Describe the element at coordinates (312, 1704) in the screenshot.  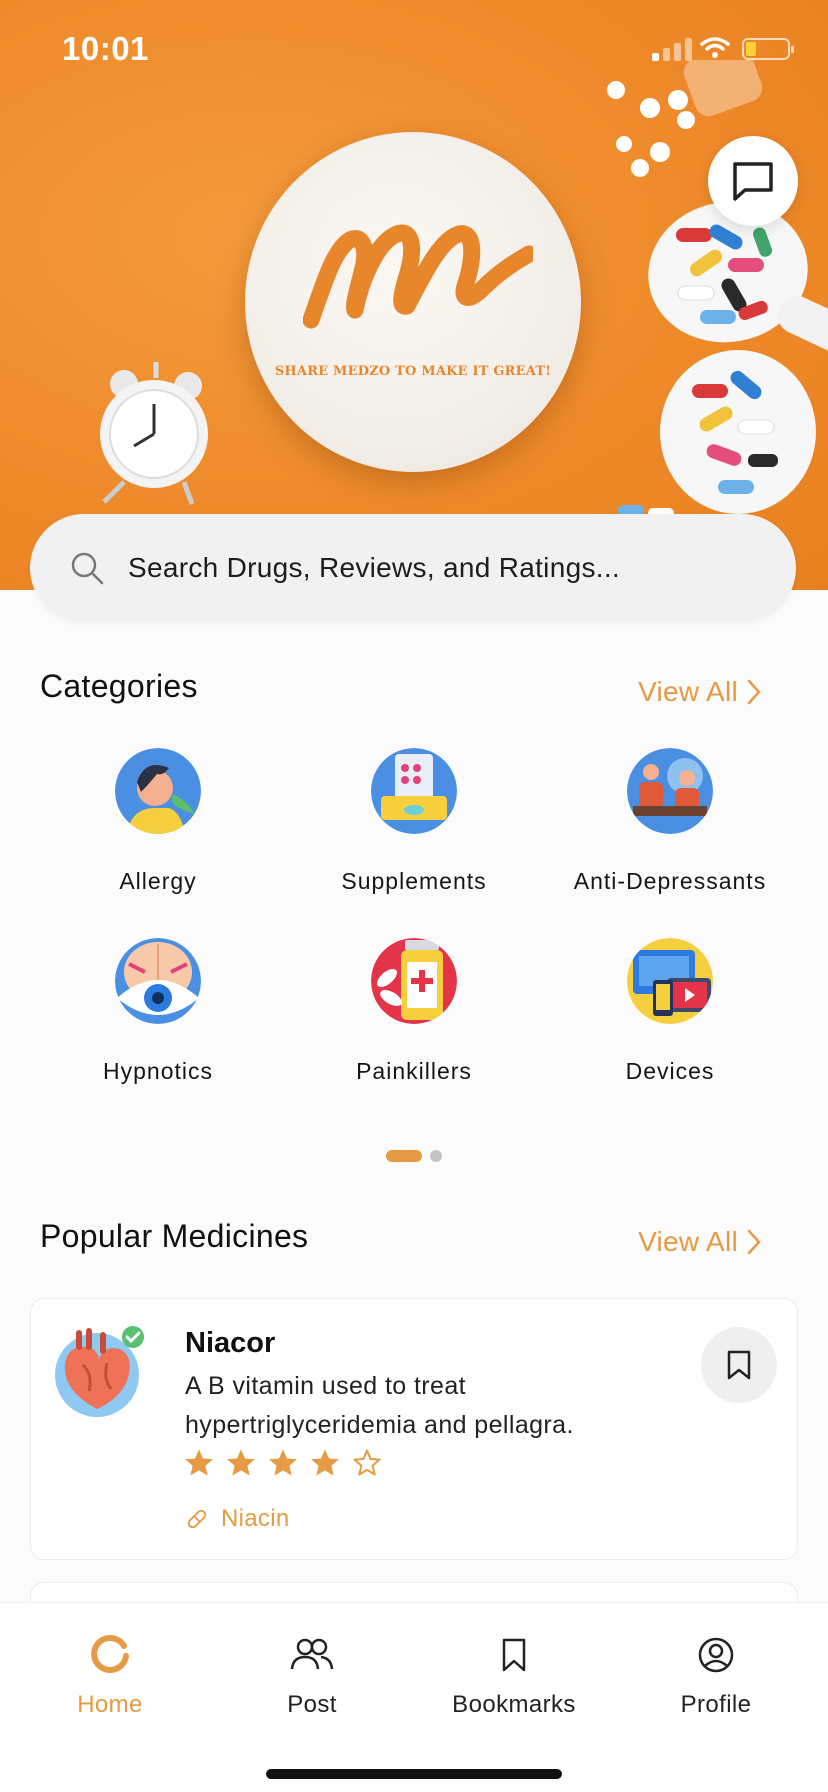
I see `tab-label: Post` at that location.